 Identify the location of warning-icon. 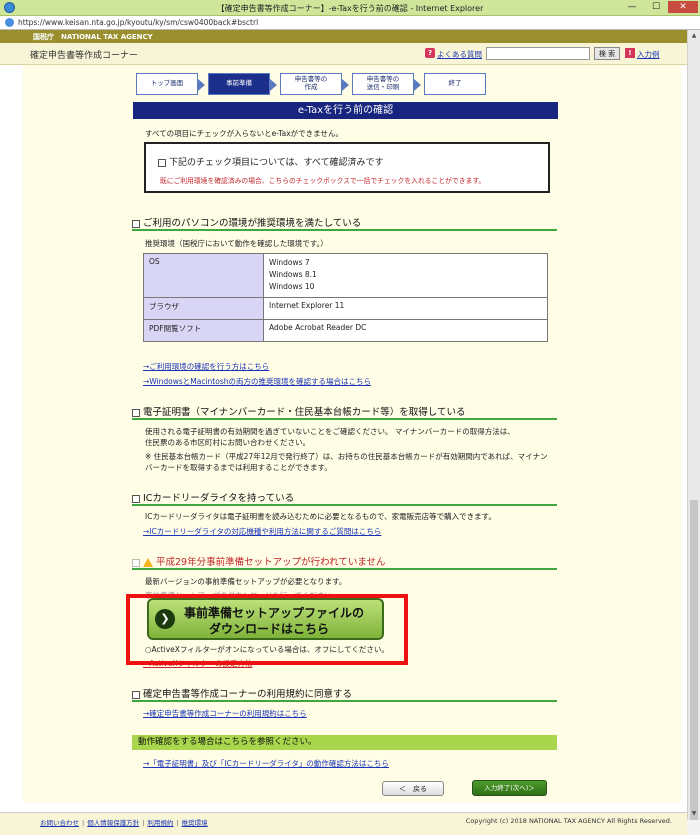
(148, 562).